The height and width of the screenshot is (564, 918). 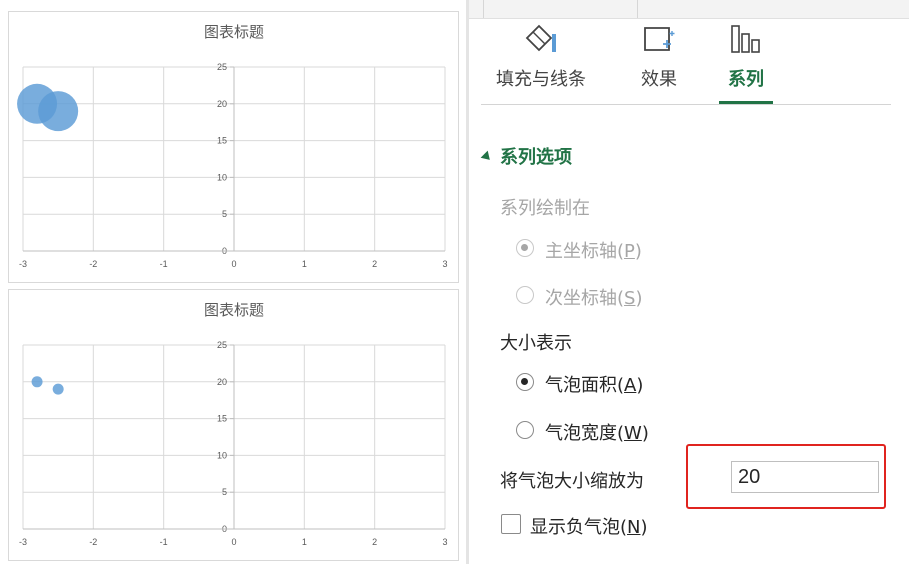 What do you see at coordinates (536, 157) in the screenshot?
I see `series-options-title: 系列选项` at bounding box center [536, 157].